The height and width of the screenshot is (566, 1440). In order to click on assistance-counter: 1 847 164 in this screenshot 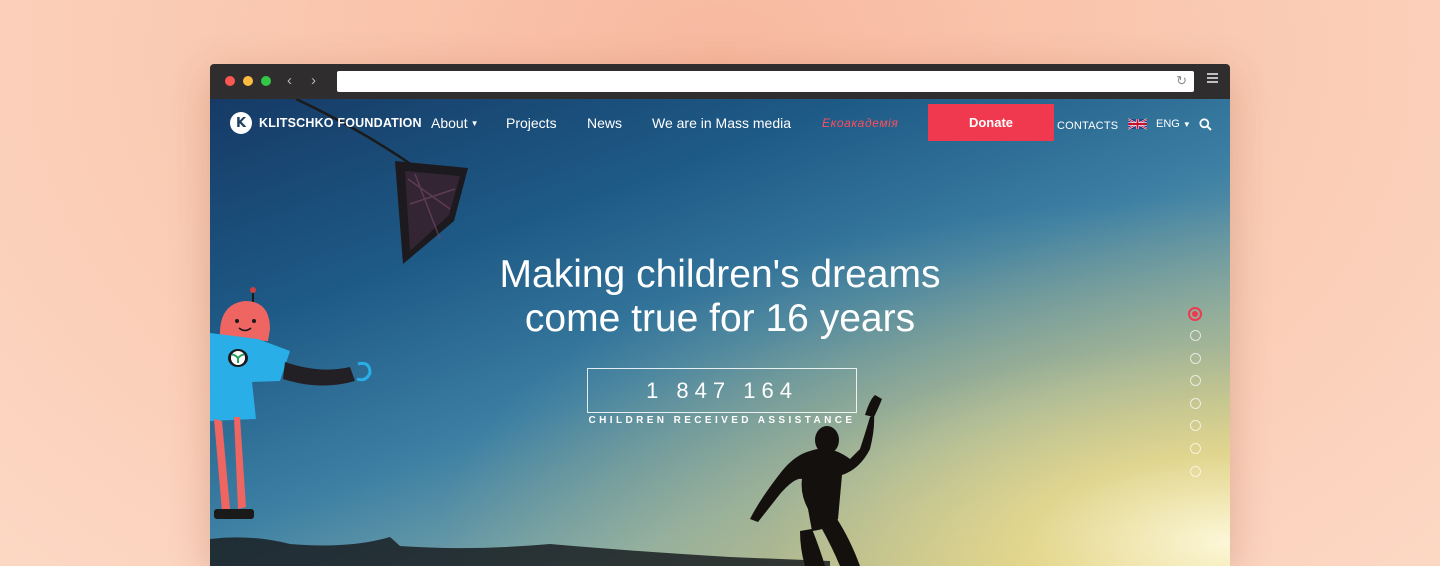, I will do `click(722, 390)`.